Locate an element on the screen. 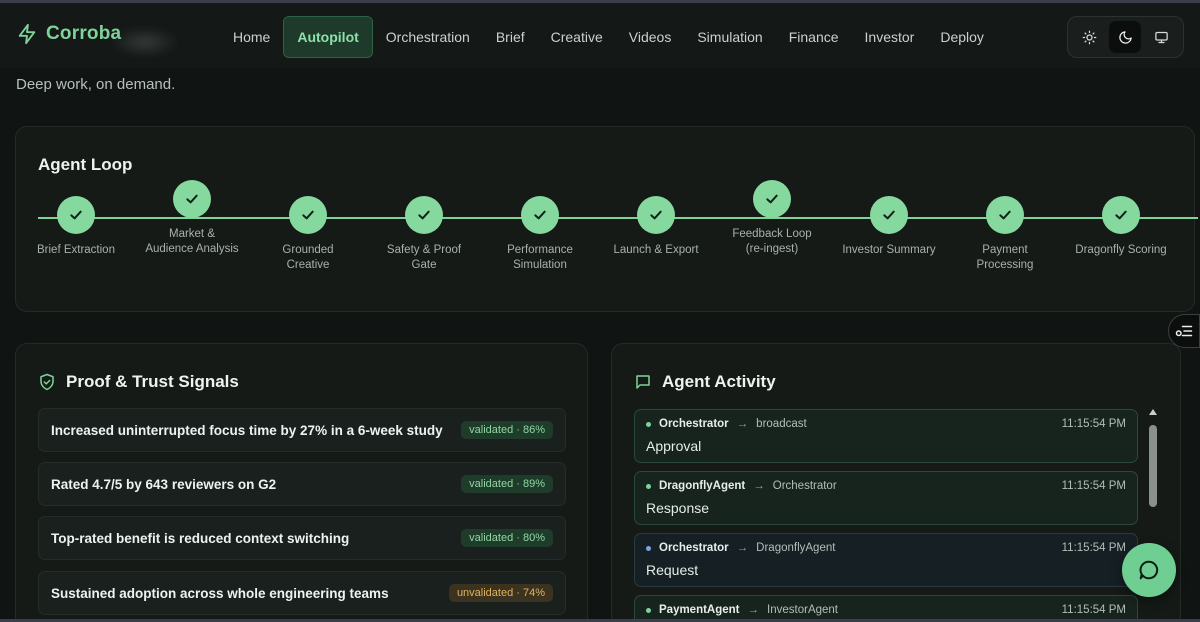  loop-step: Payment Processing is located at coordinates (1005, 234).